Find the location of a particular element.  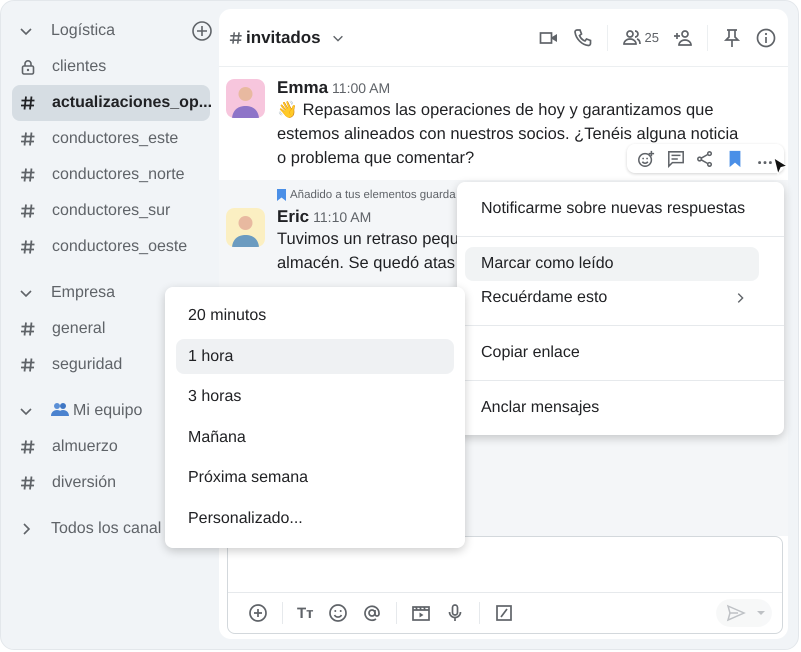

channel-item: conductores_oeste is located at coordinates (111, 247).